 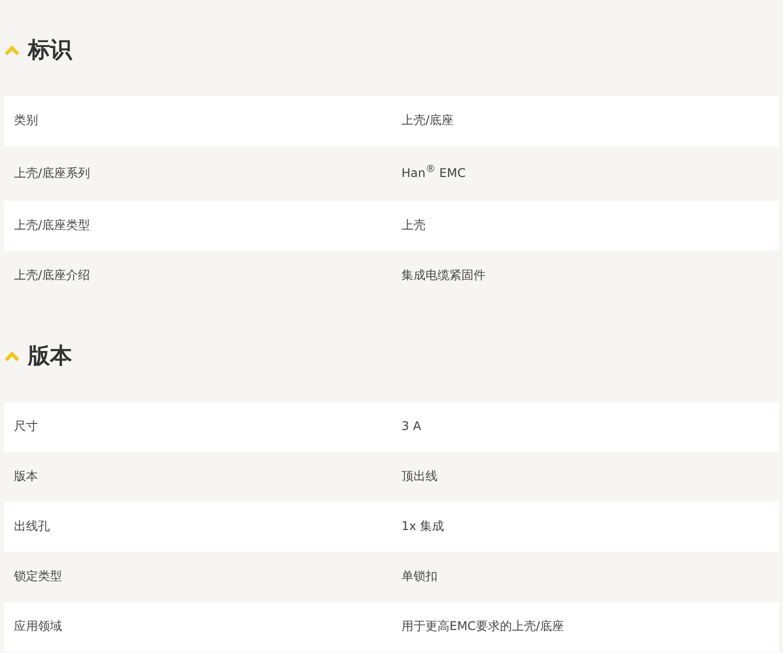 What do you see at coordinates (419, 577) in the screenshot?
I see `property-value: 单锁扣` at bounding box center [419, 577].